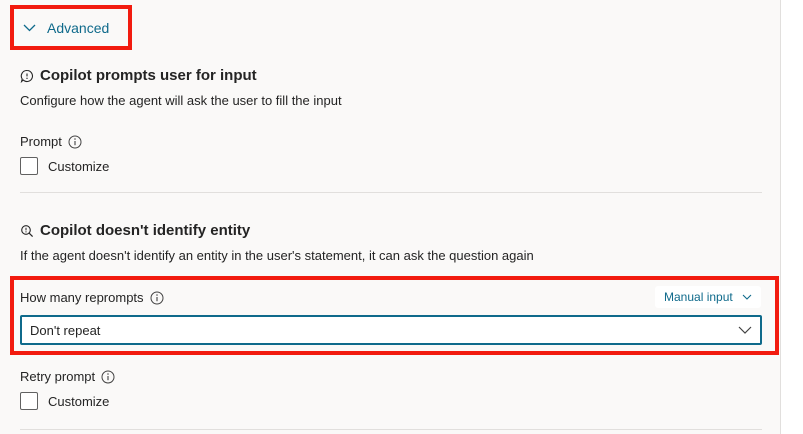  I want to click on prompts-section-title: Copilot prompts user for input, so click(138, 75).